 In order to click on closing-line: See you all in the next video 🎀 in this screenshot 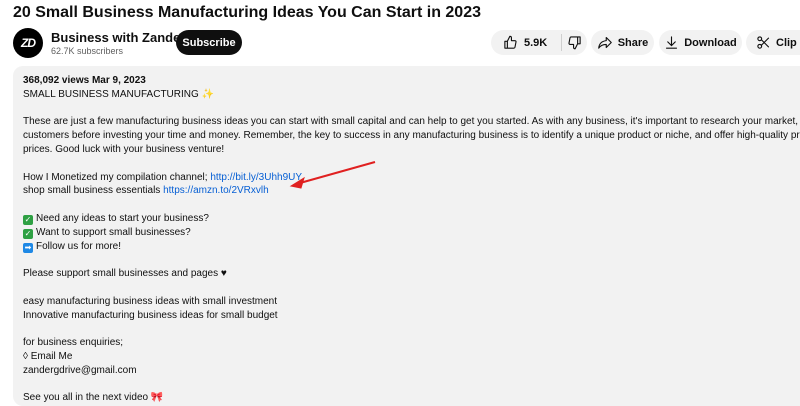, I will do `click(93, 398)`.